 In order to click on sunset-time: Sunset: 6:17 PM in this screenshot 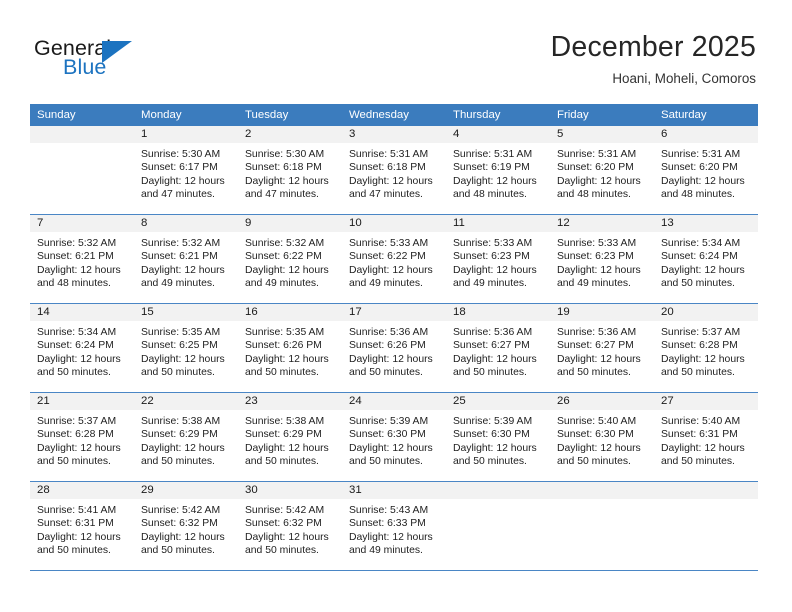, I will do `click(179, 168)`.